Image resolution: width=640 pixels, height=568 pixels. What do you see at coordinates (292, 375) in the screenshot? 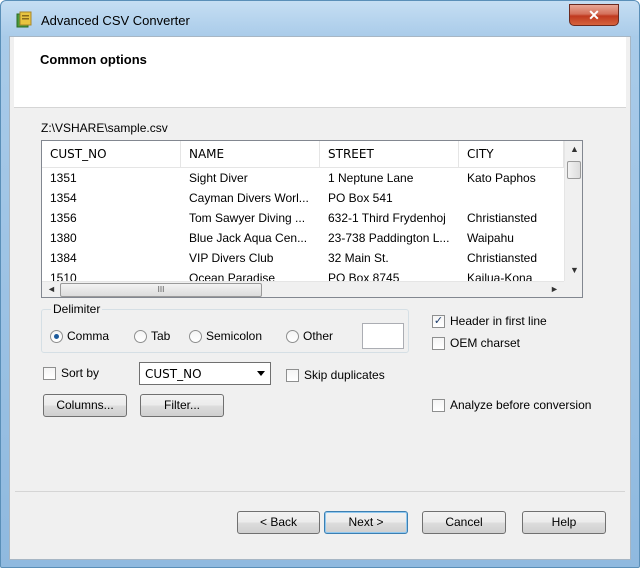
I see `skip-duplicates-checkbox` at bounding box center [292, 375].